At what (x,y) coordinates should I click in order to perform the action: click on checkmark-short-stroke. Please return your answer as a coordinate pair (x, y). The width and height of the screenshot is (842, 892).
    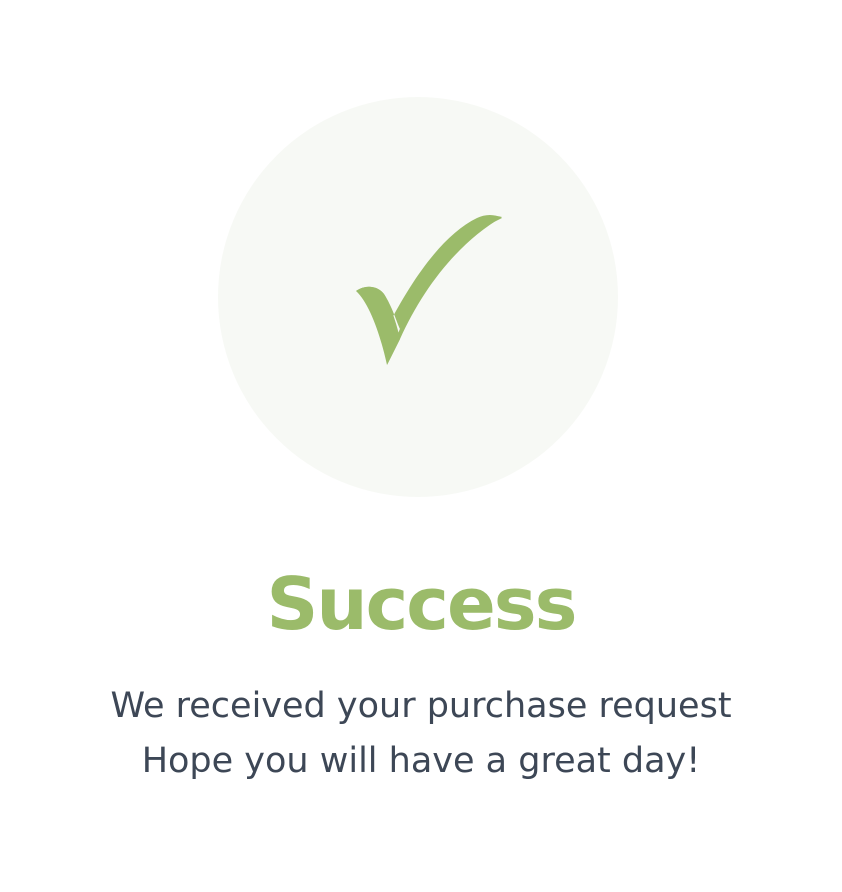
    Looking at the image, I should click on (378, 325).